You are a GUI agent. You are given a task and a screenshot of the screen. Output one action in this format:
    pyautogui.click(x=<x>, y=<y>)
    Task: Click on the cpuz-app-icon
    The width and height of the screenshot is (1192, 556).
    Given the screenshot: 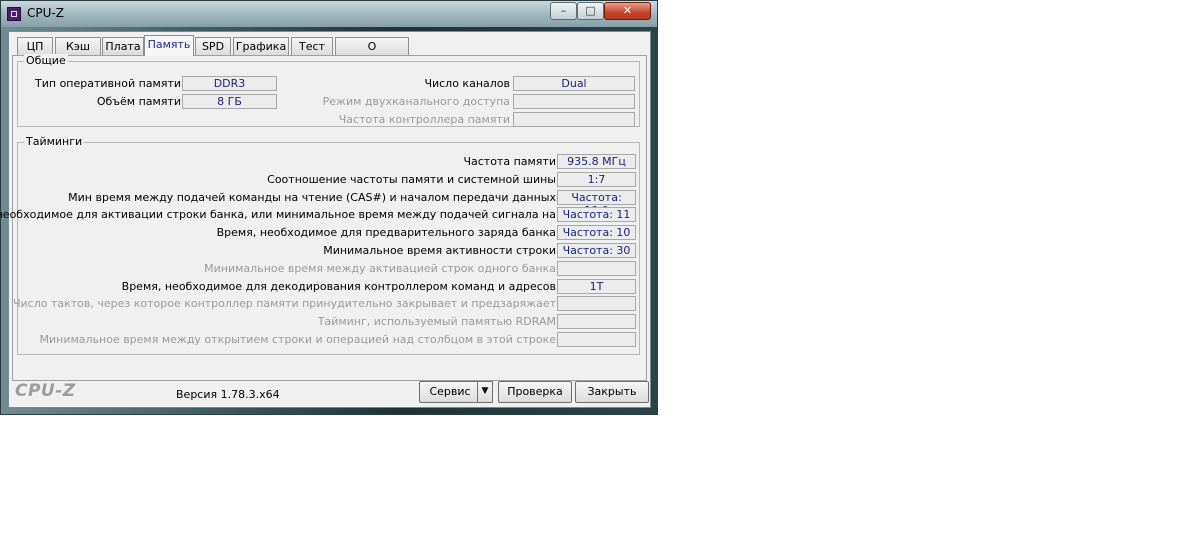 What is the action you would take?
    pyautogui.click(x=14, y=14)
    